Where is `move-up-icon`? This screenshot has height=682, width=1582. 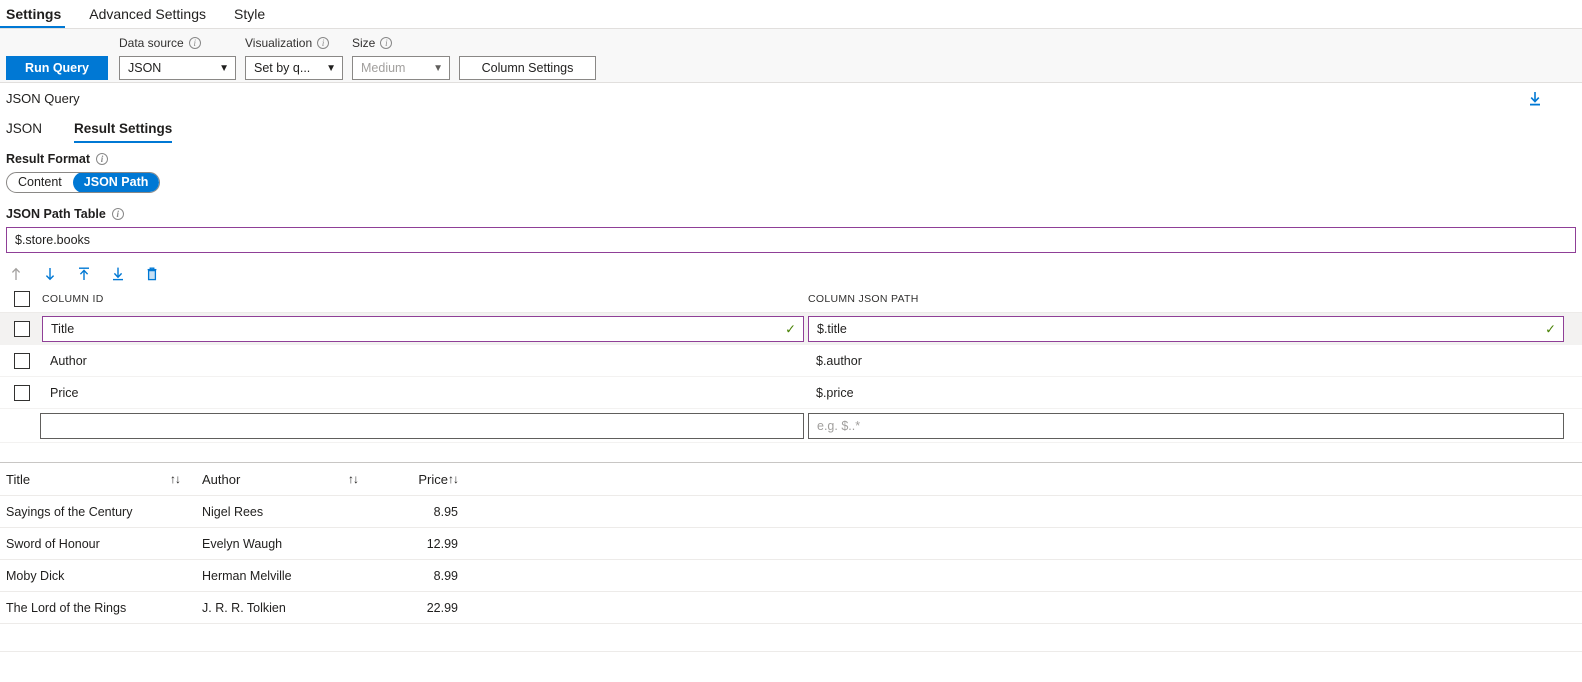 move-up-icon is located at coordinates (16, 274).